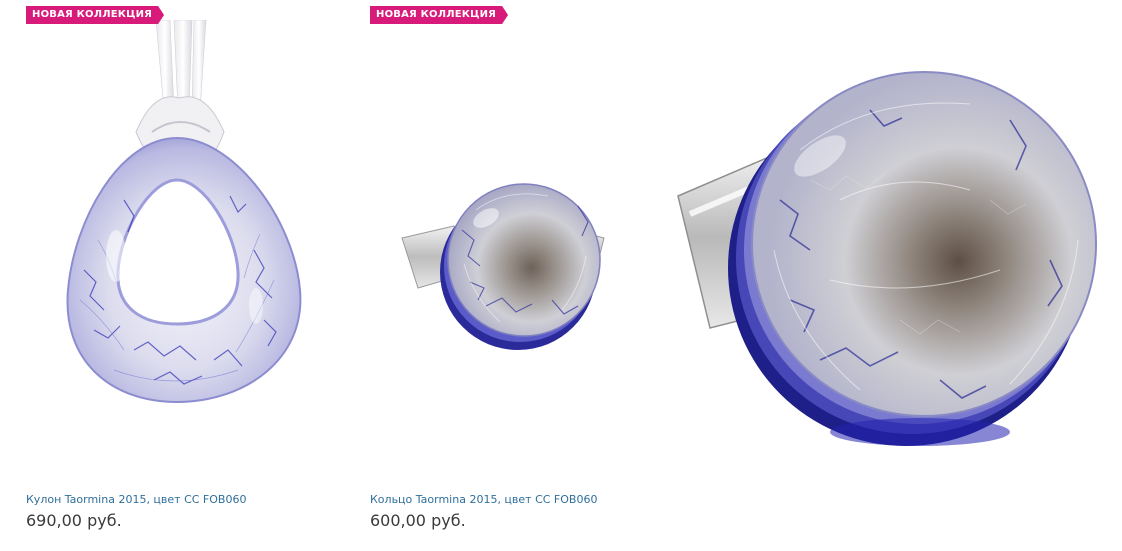 The image size is (1122, 551). I want to click on product-price: 600,00 руб., so click(418, 520).